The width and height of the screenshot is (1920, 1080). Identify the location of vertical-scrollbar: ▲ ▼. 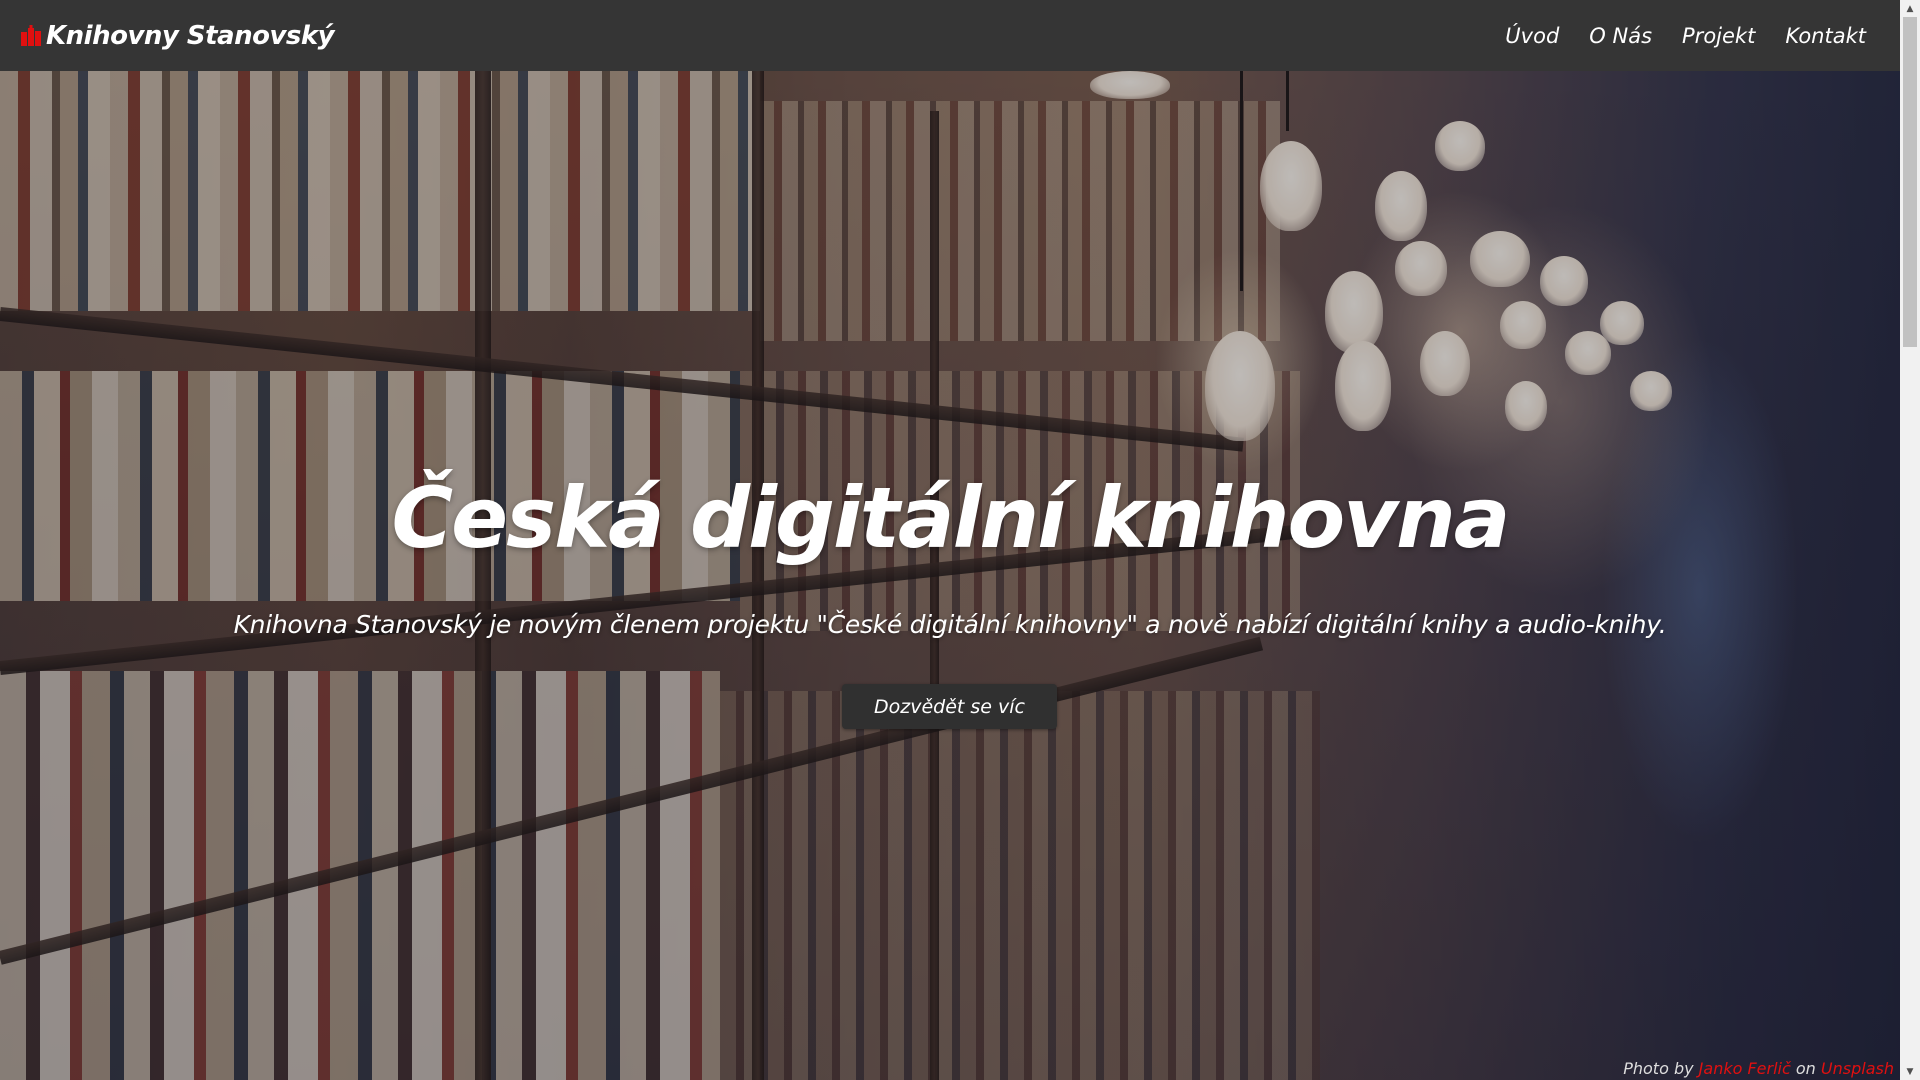
(1910, 540).